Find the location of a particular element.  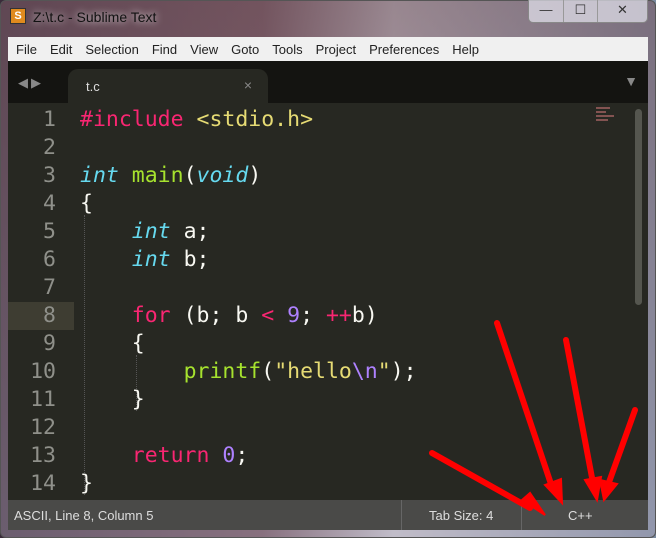

code-line: 10 printf("hello\n"); is located at coordinates (318, 372).